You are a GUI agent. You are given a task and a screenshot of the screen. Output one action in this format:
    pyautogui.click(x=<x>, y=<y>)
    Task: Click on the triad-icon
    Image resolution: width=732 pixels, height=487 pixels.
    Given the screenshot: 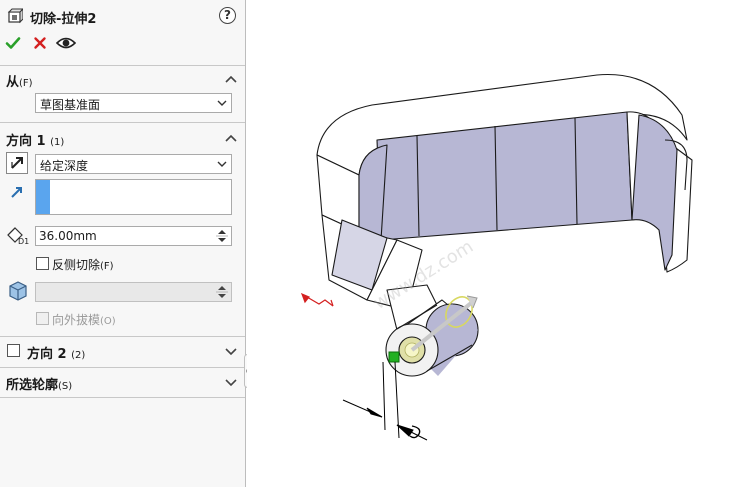 What is the action you would take?
    pyautogui.click(x=317, y=299)
    